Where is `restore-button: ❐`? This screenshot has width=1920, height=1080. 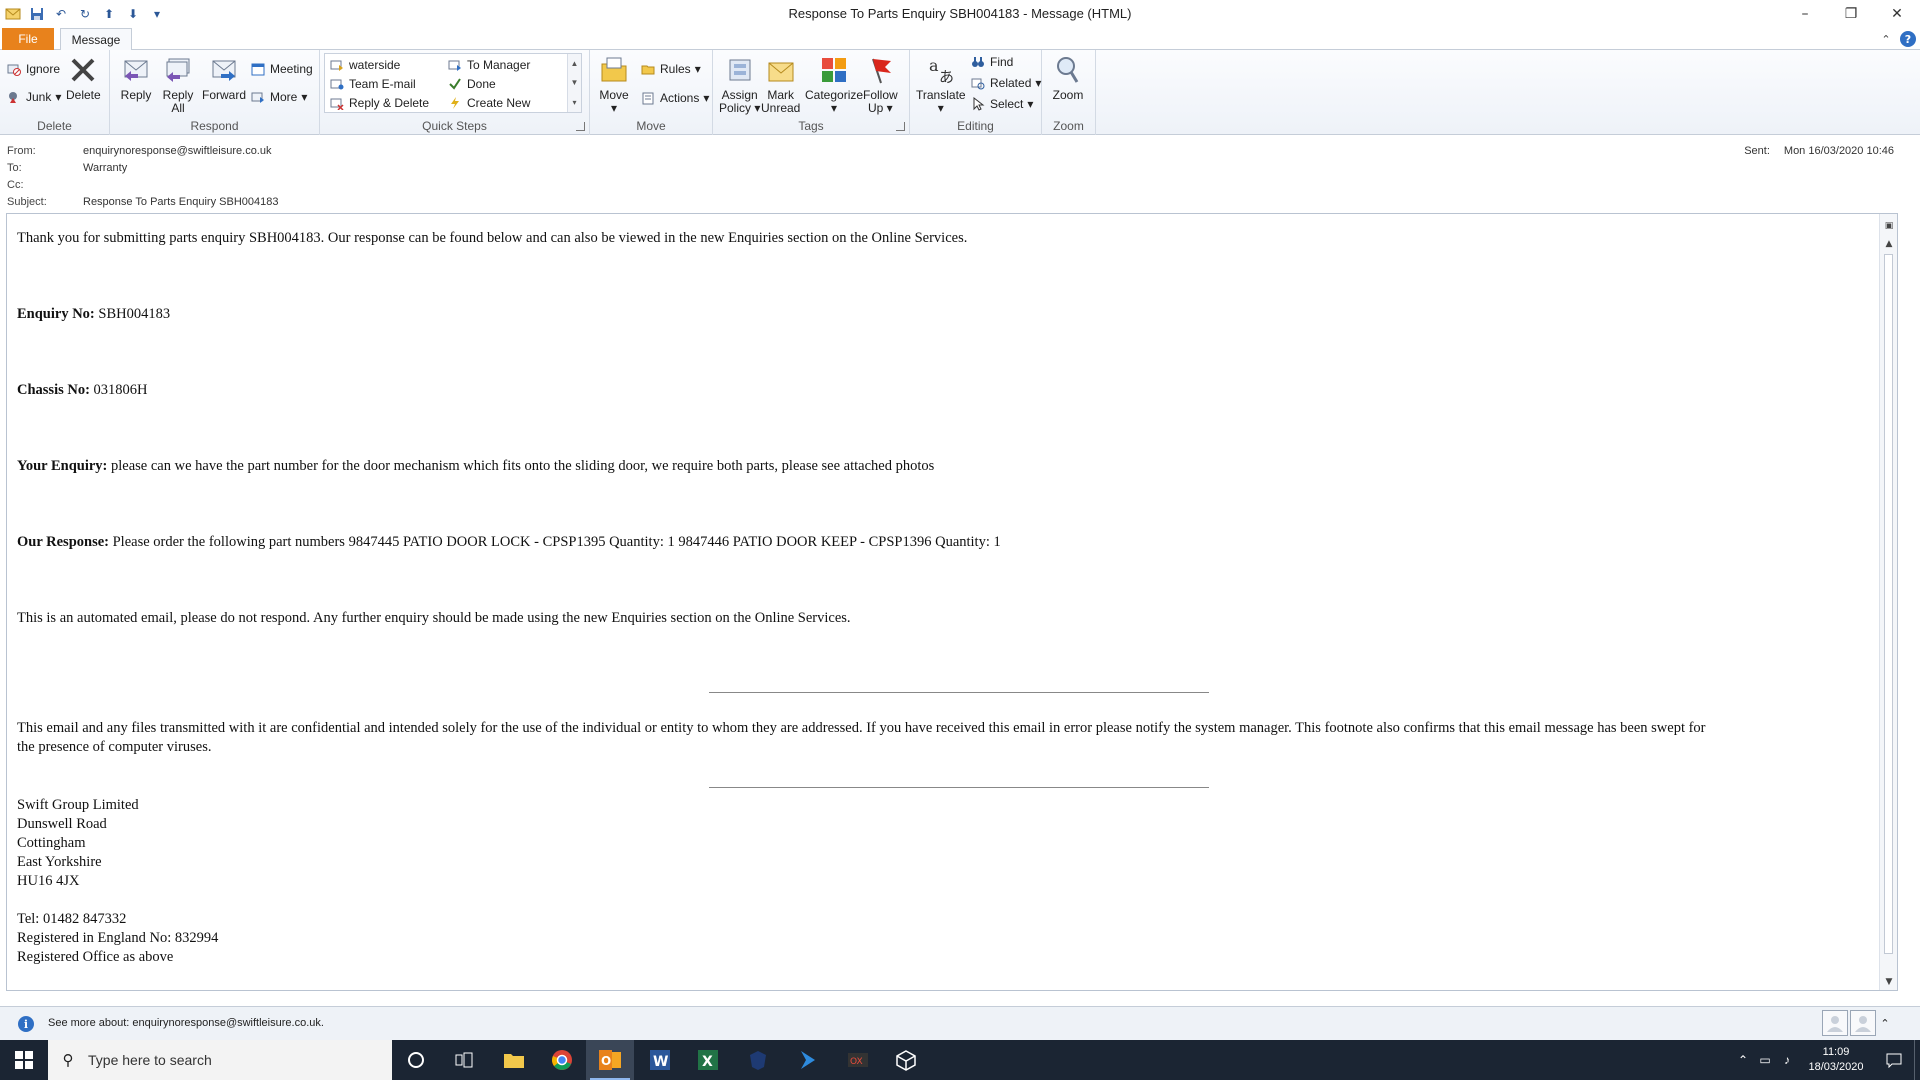 restore-button: ❐ is located at coordinates (1851, 14).